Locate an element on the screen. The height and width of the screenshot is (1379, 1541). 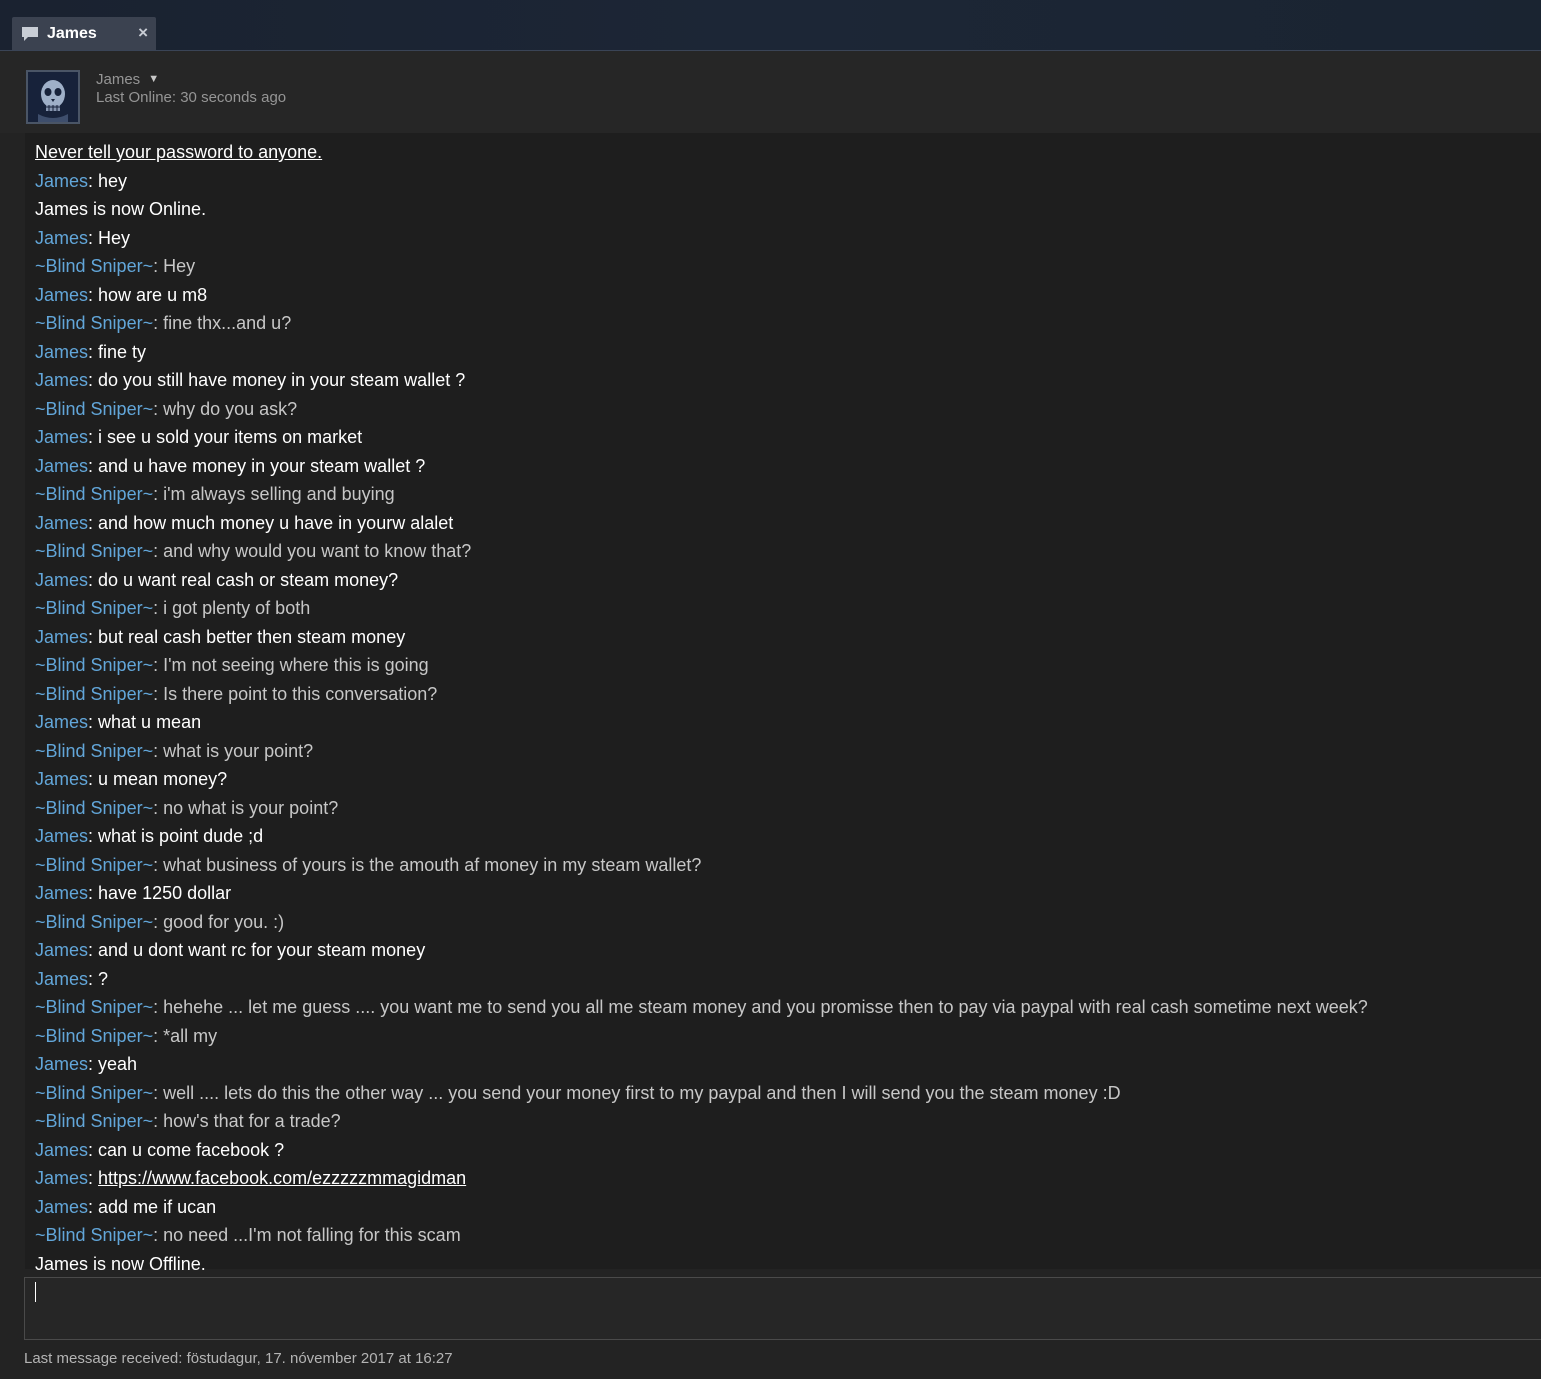
message-text: fine ty is located at coordinates (122, 351).